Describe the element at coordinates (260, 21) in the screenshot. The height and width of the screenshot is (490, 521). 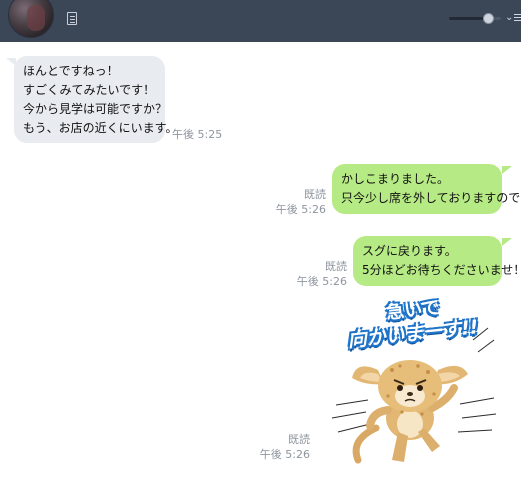
I see `chat-header: ⌄` at that location.